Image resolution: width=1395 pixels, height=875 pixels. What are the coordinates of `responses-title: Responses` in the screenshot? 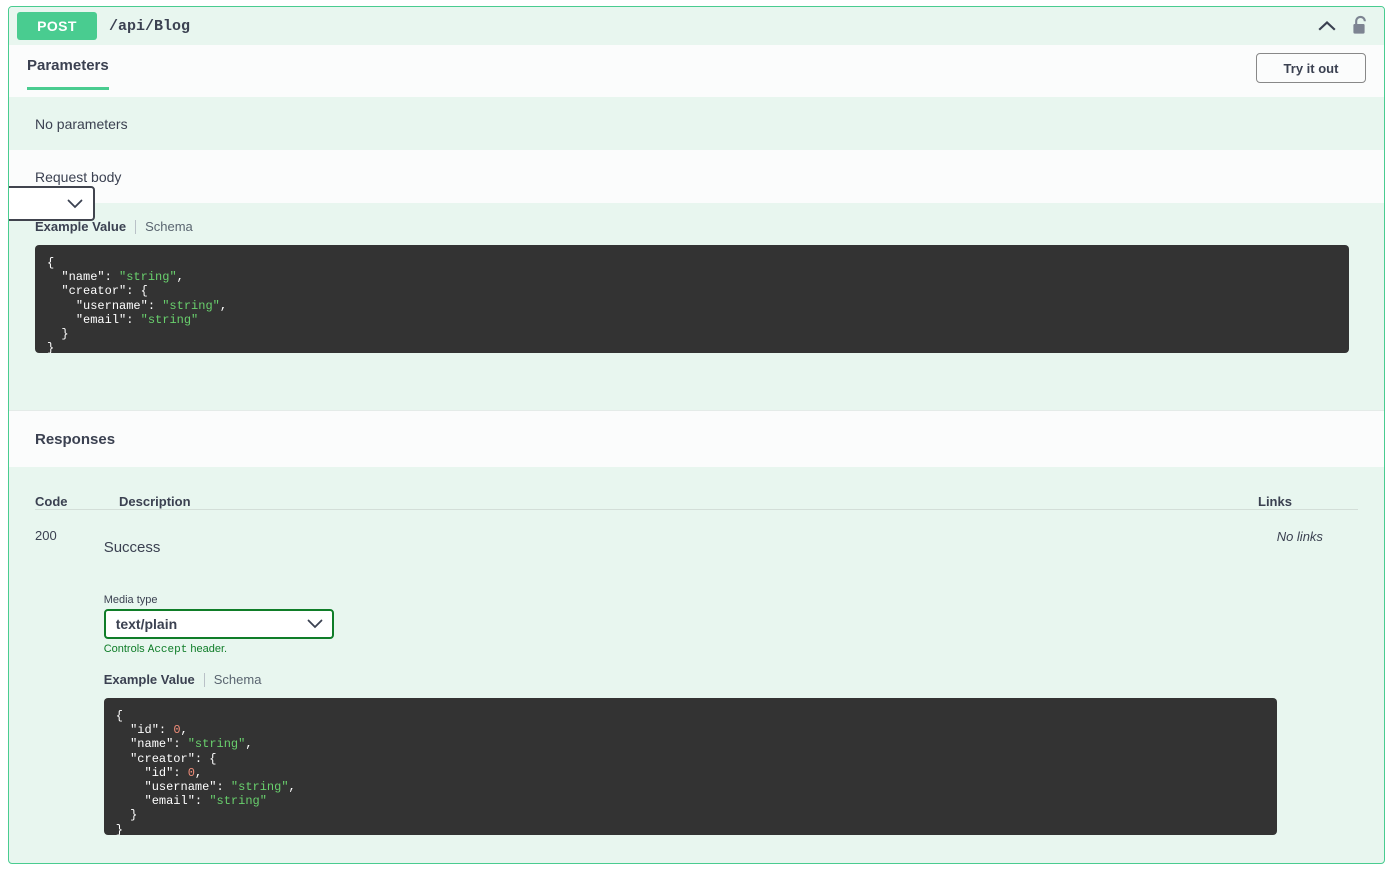 It's located at (75, 439).